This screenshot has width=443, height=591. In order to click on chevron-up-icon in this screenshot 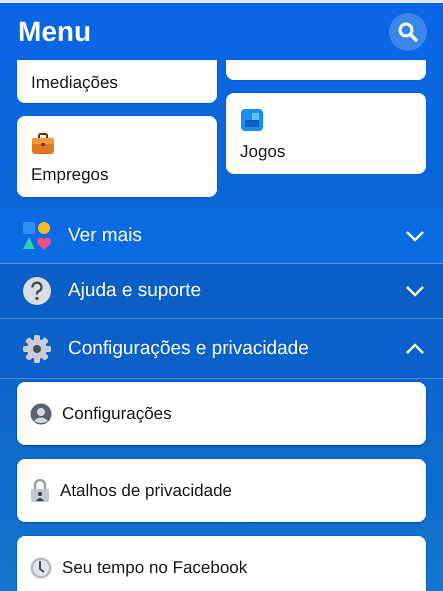, I will do `click(415, 348)`.